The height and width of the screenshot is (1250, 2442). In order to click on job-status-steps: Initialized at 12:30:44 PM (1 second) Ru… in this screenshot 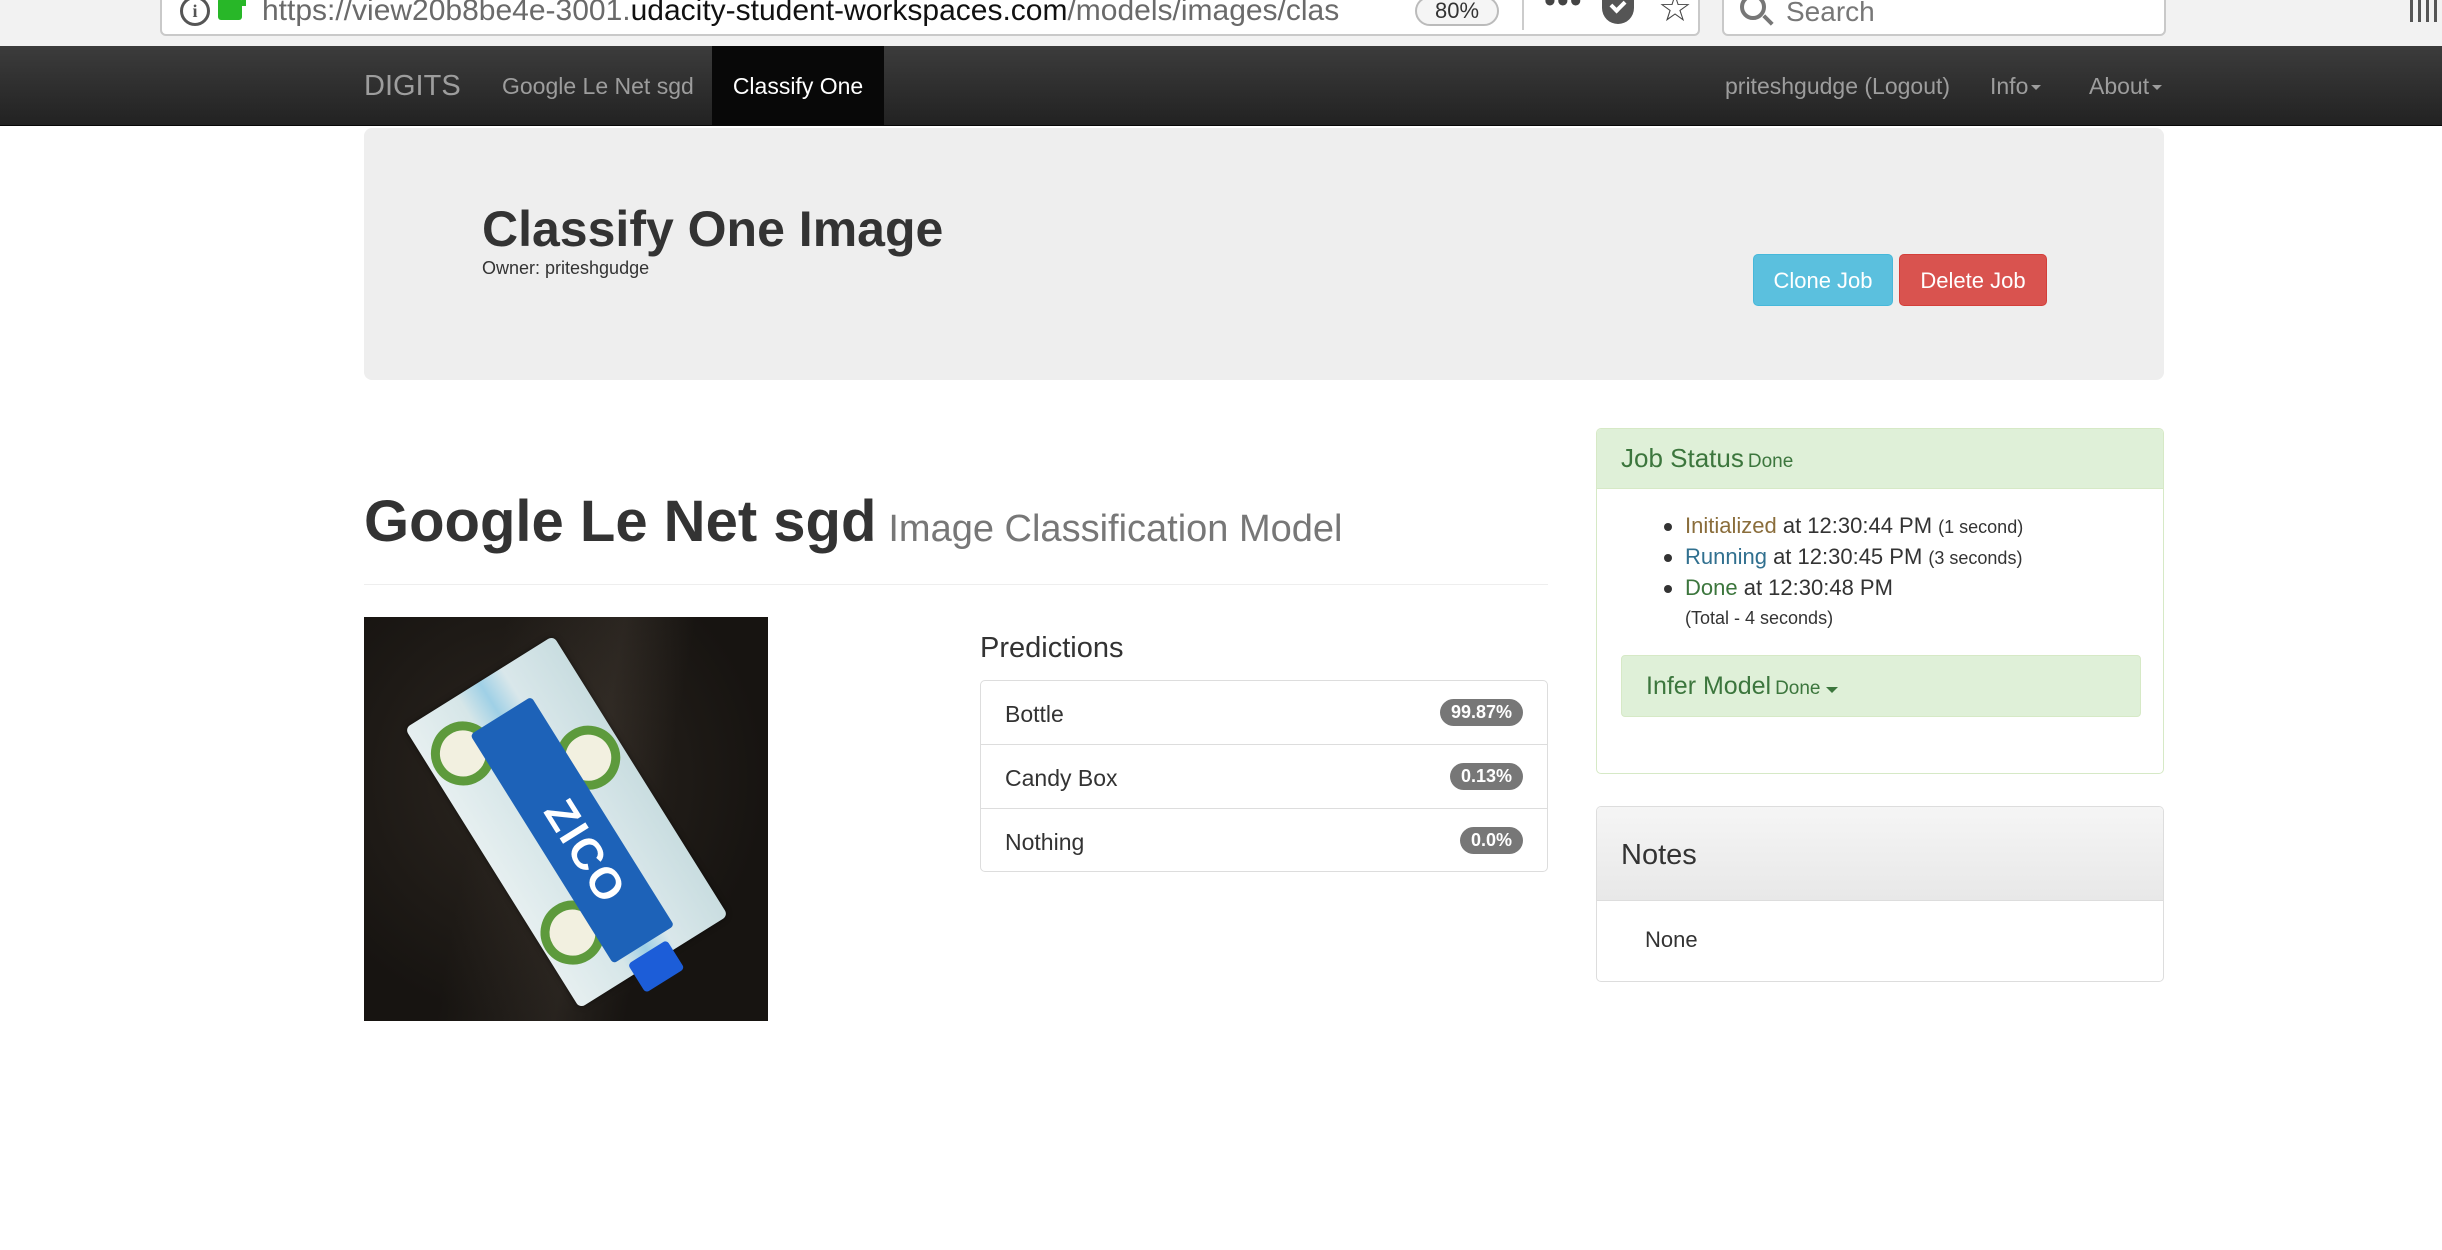, I will do `click(1843, 571)`.